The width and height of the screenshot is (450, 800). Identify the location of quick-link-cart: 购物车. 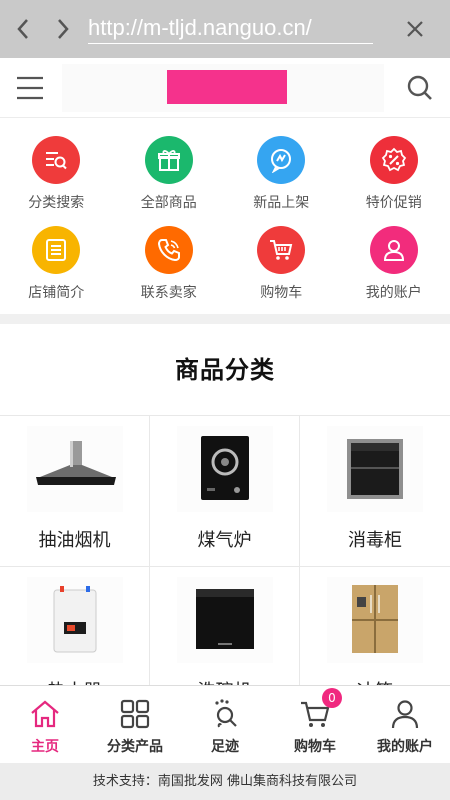
(281, 271).